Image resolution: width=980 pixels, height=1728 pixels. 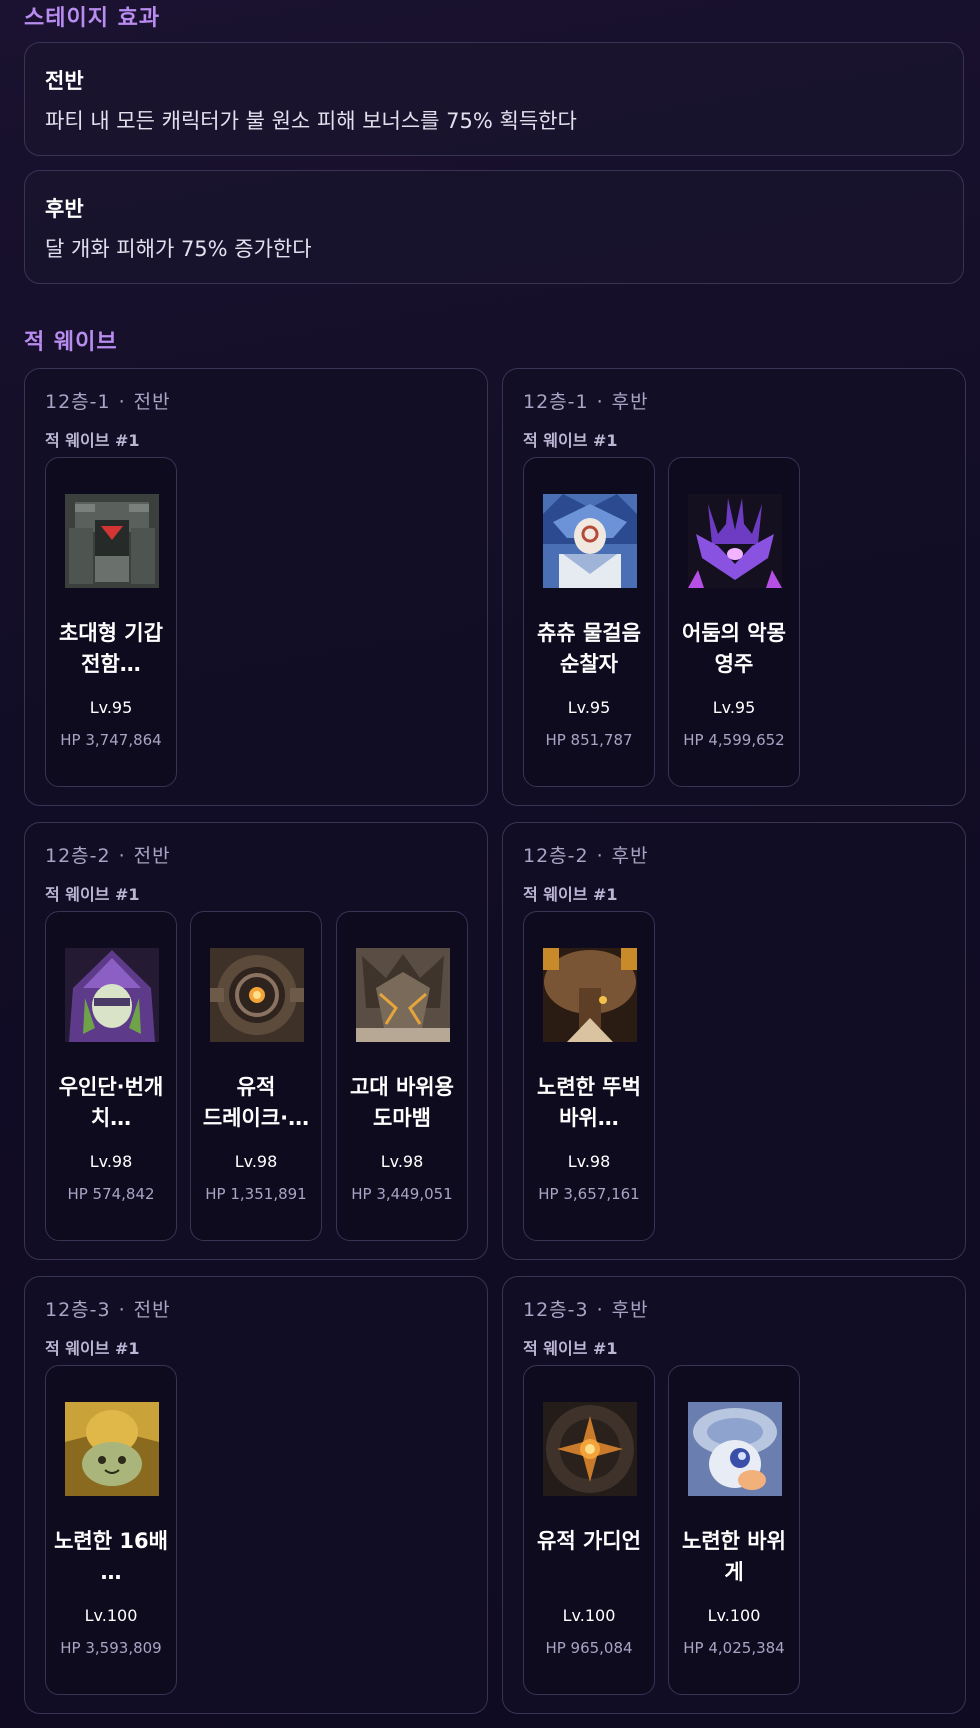 I want to click on enemy-hp: HP 851,787, so click(x=589, y=740).